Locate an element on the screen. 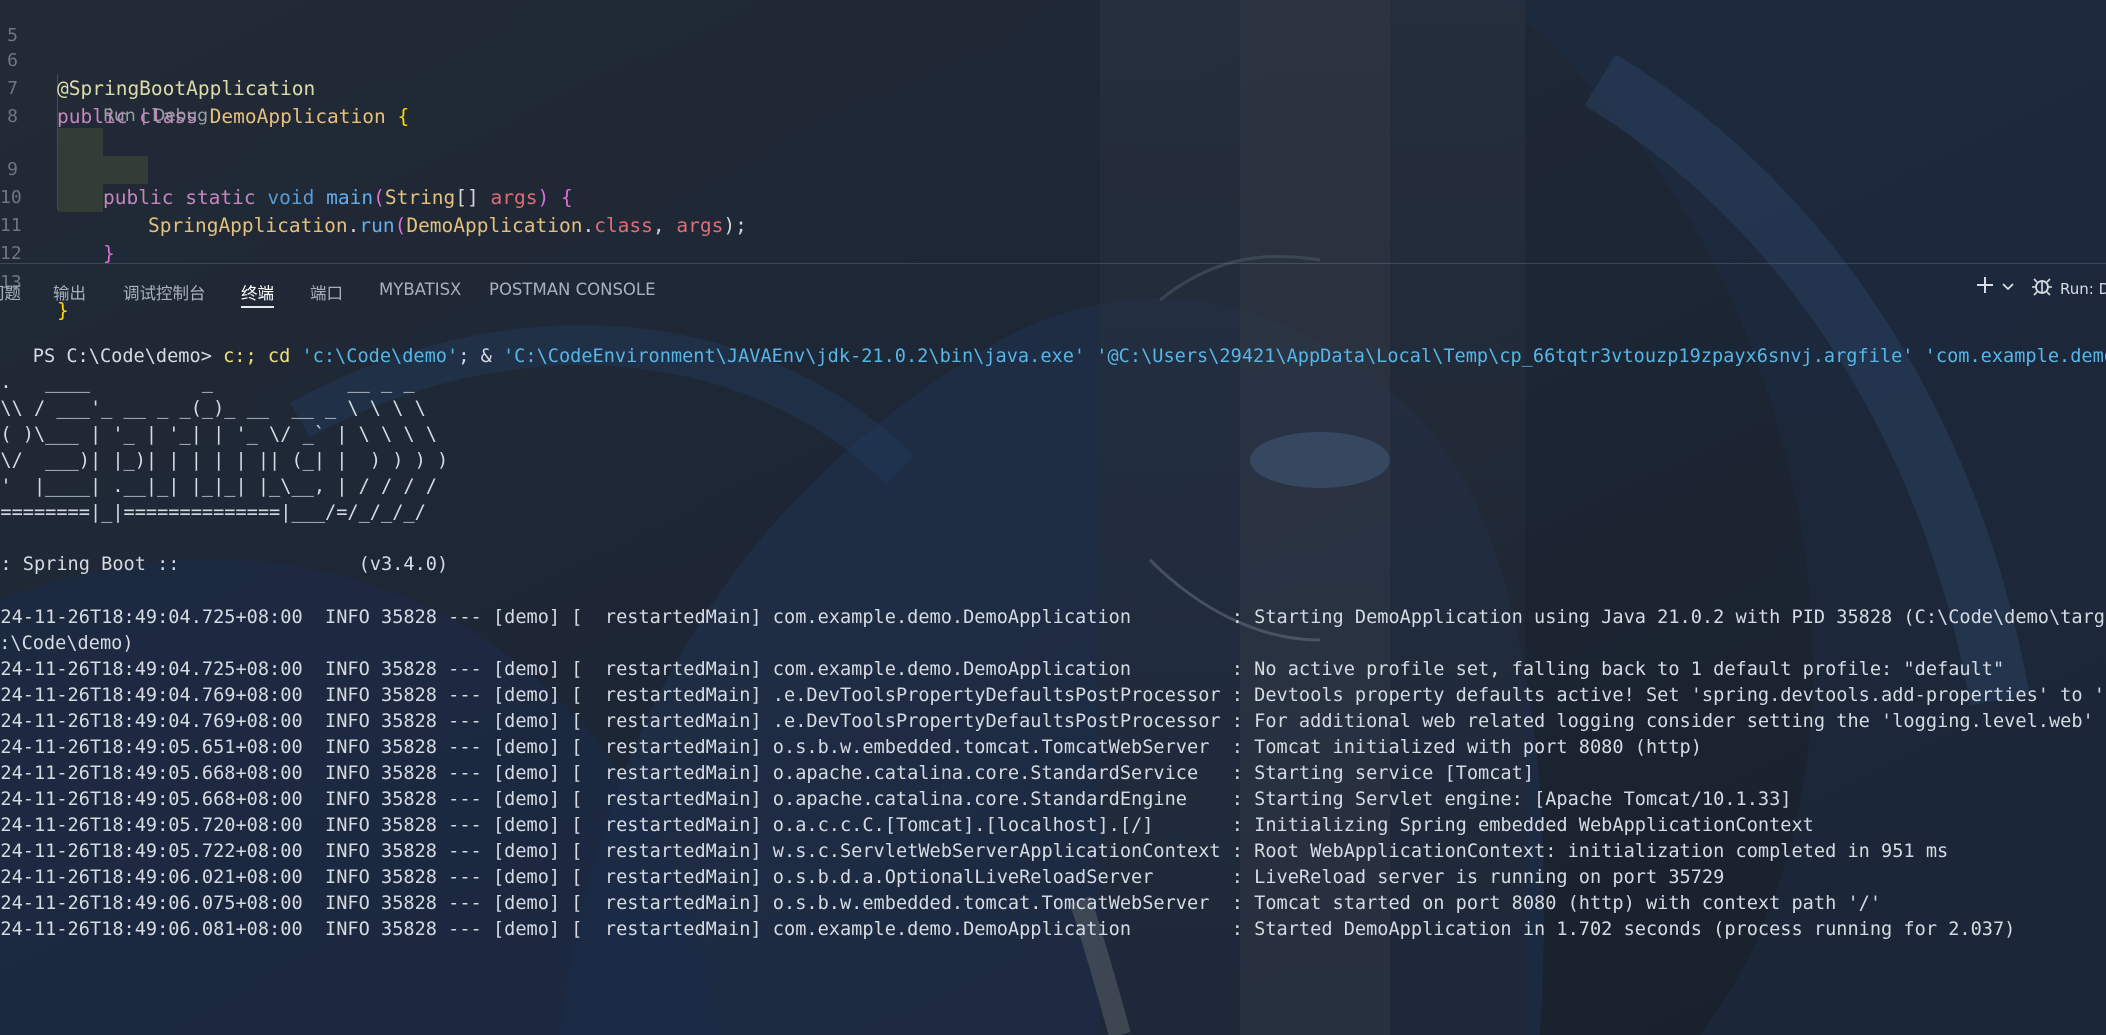 Image resolution: width=2106 pixels, height=1035 pixels. punctuation: [] is located at coordinates (473, 197).